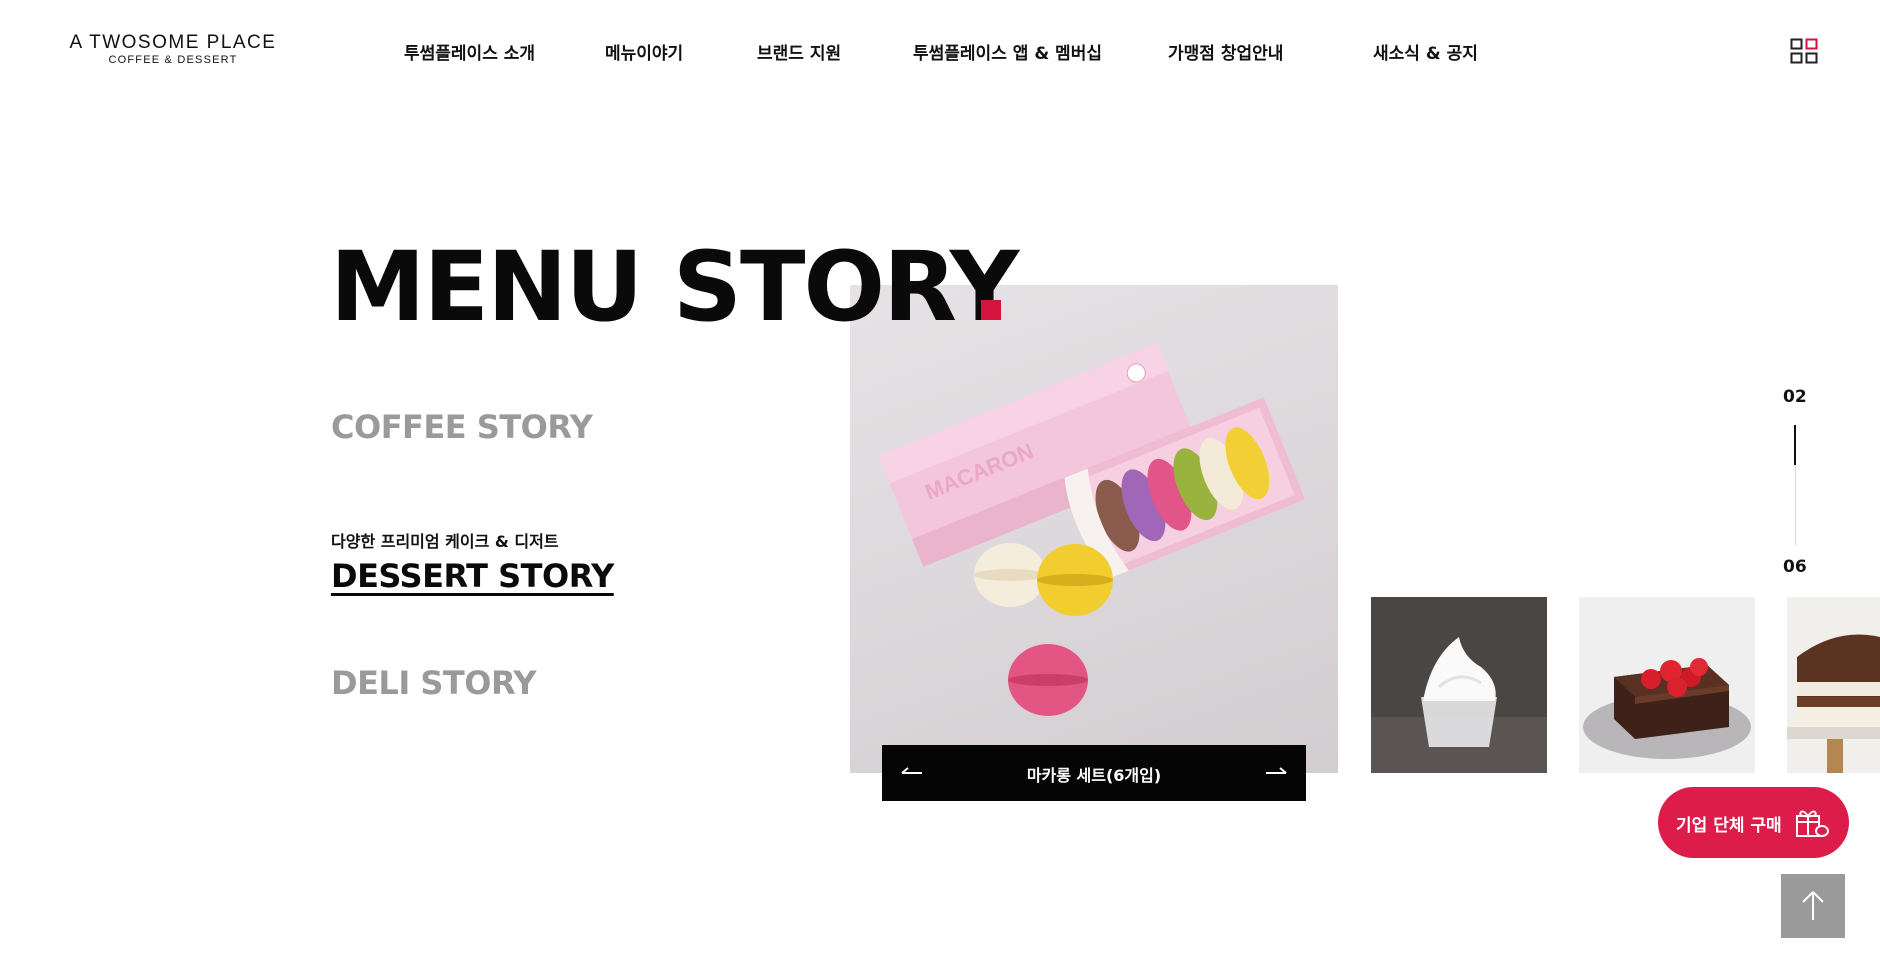 Image resolution: width=1880 pixels, height=970 pixels. I want to click on arrow-right-icon, so click(1276, 773).